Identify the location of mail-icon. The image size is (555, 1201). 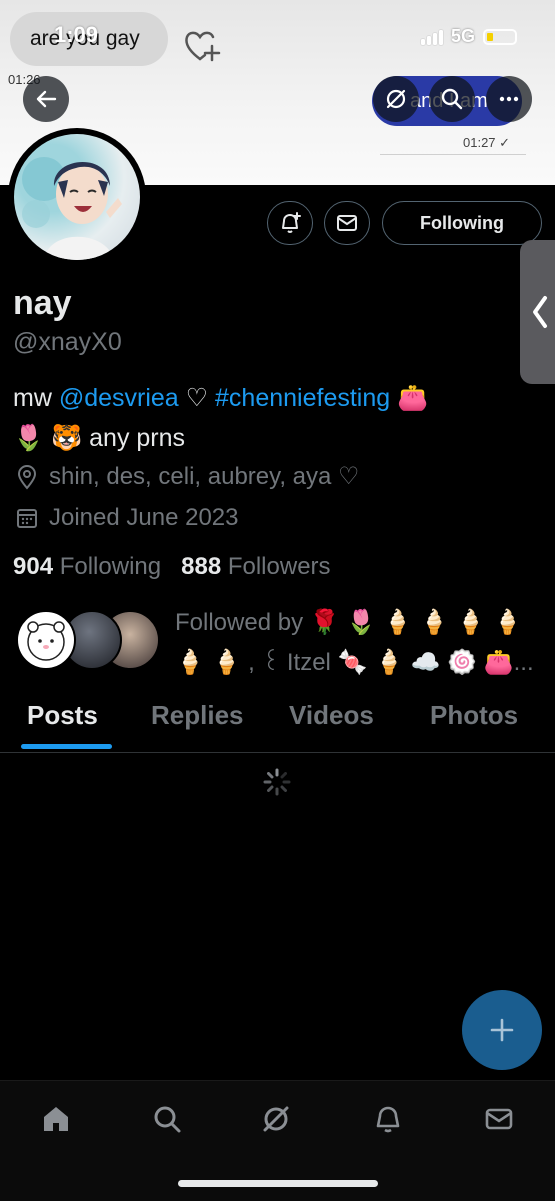
(347, 223).